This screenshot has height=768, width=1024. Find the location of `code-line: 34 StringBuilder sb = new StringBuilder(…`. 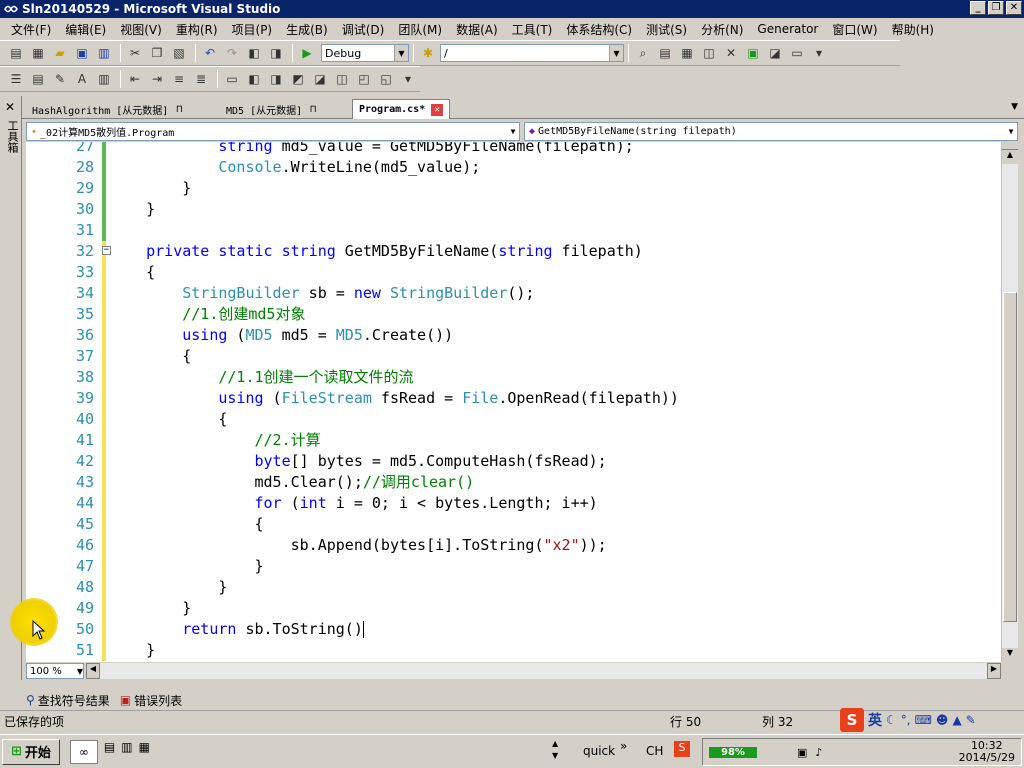

code-line: 34 StringBuilder sb = new StringBuilder(… is located at coordinates (513, 293).